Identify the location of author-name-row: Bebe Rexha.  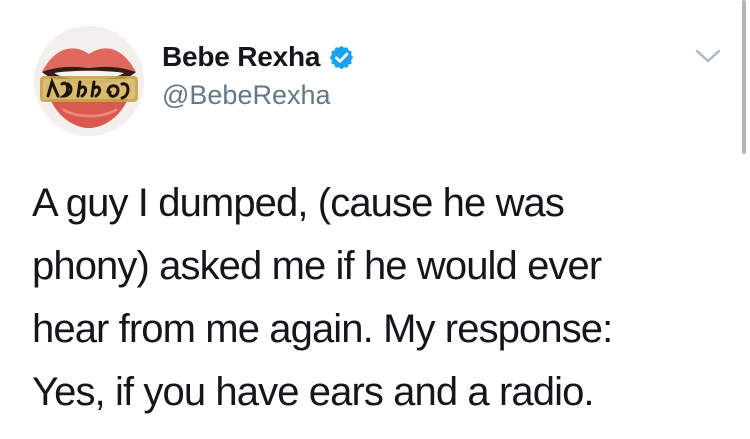
(258, 57).